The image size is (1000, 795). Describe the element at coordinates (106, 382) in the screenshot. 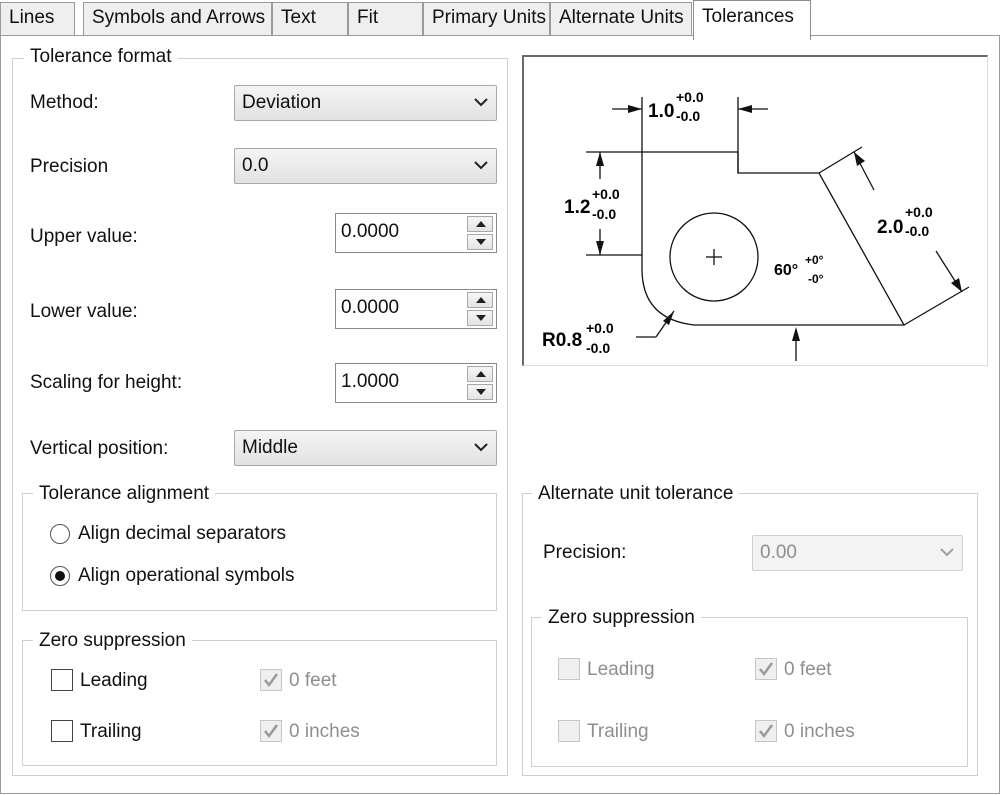

I see `scaling-label: Scaling for height:` at that location.